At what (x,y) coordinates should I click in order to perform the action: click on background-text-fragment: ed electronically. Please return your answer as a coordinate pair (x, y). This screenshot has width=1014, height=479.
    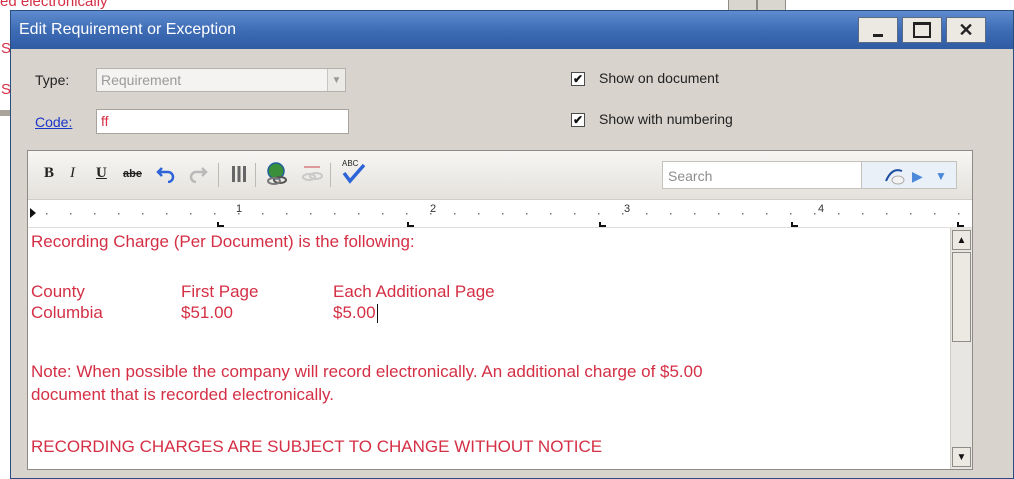
    Looking at the image, I should click on (54, 5).